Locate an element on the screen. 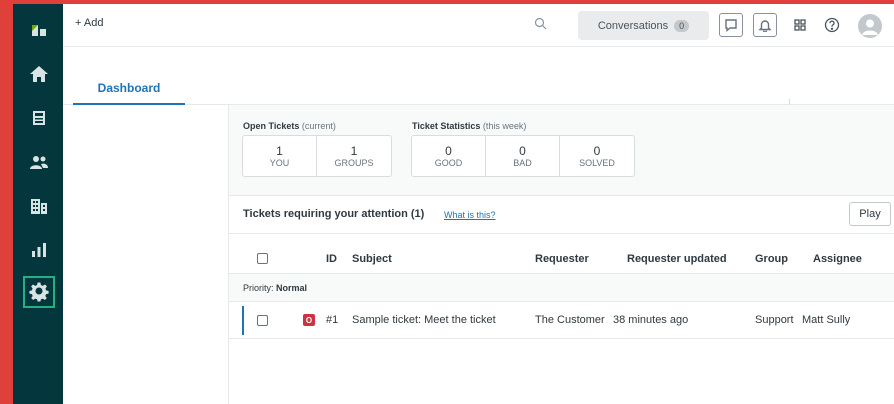 This screenshot has height=404, width=894. stat-solved: 0 SOLVED is located at coordinates (597, 156).